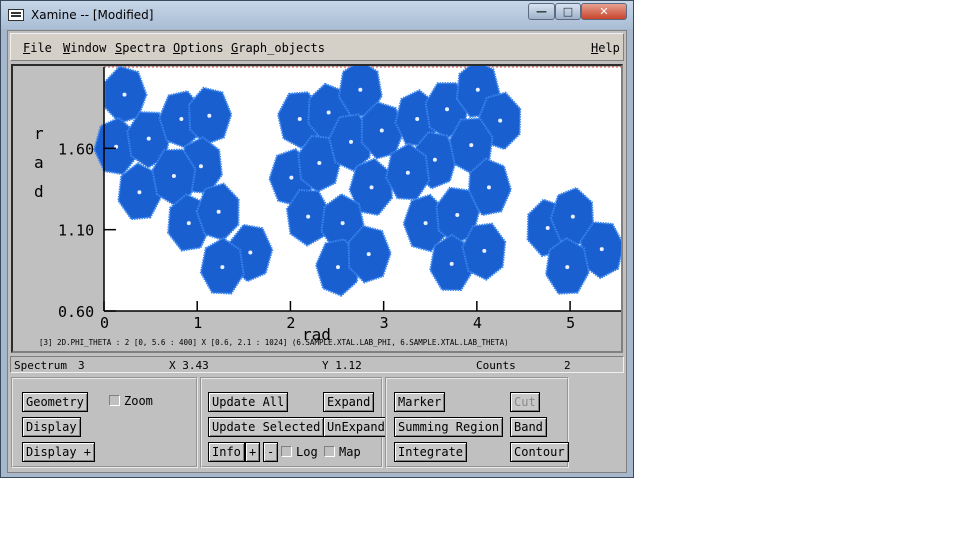 The image size is (960, 540). Describe the element at coordinates (76, 312) in the screenshot. I see `y-tick-label: 0.60` at that location.